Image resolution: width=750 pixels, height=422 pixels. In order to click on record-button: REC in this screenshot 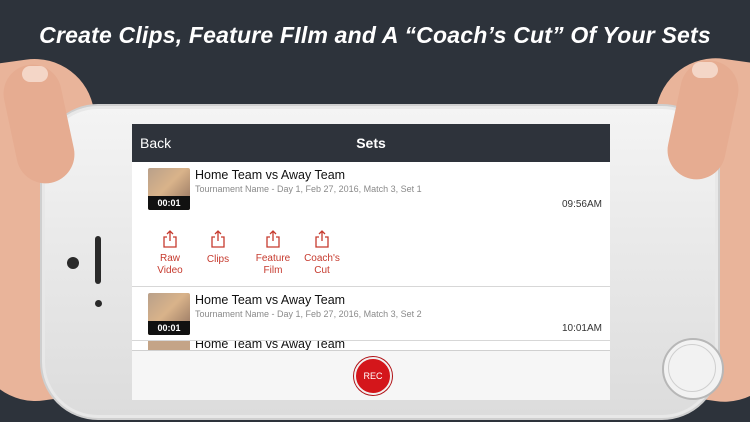, I will do `click(373, 376)`.